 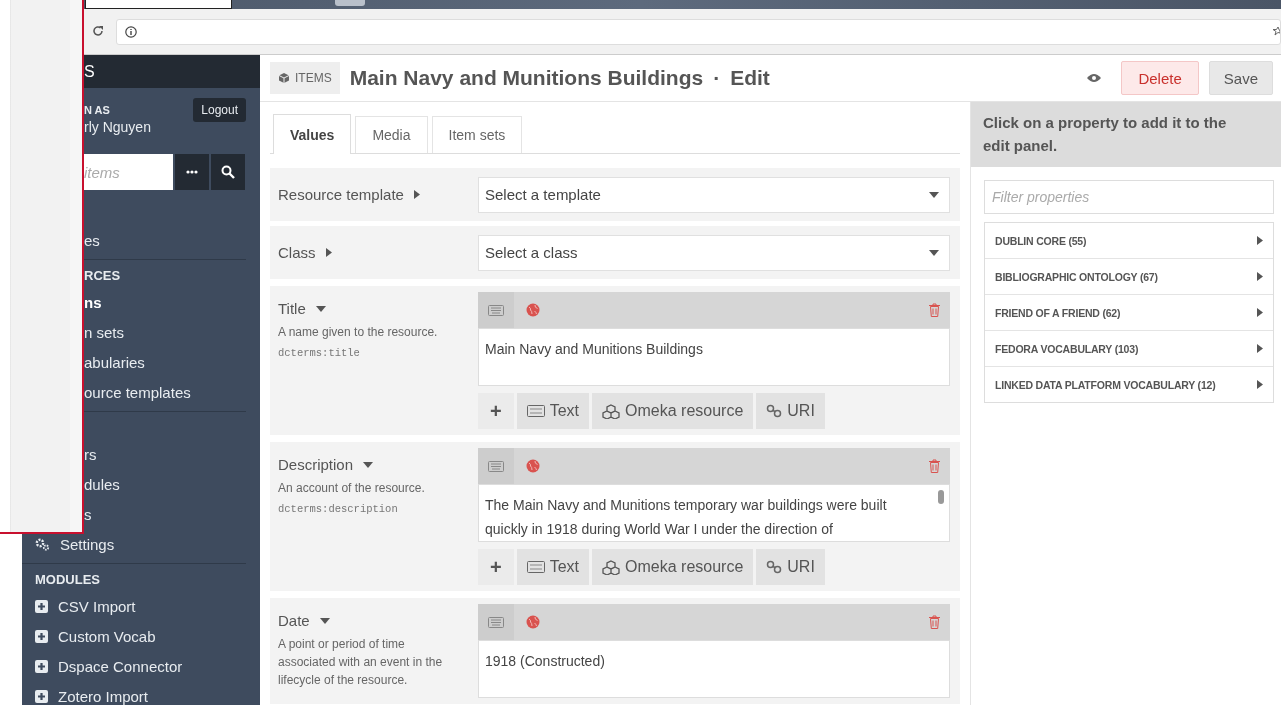 I want to click on property-term: dcterms:title, so click(x=319, y=353).